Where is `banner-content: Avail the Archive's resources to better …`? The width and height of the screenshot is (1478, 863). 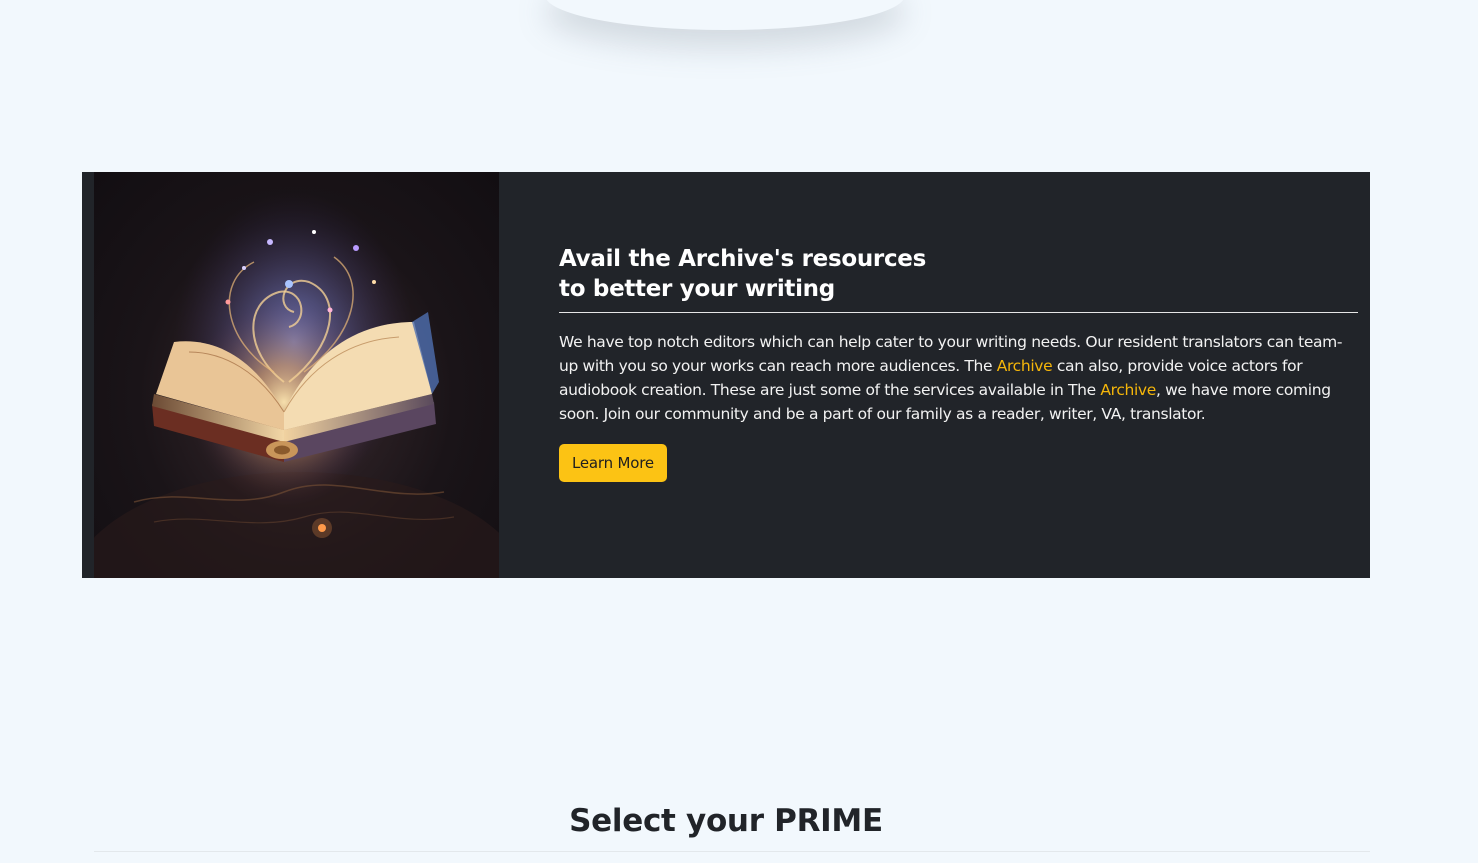 banner-content: Avail the Archive's resources to better … is located at coordinates (958, 363).